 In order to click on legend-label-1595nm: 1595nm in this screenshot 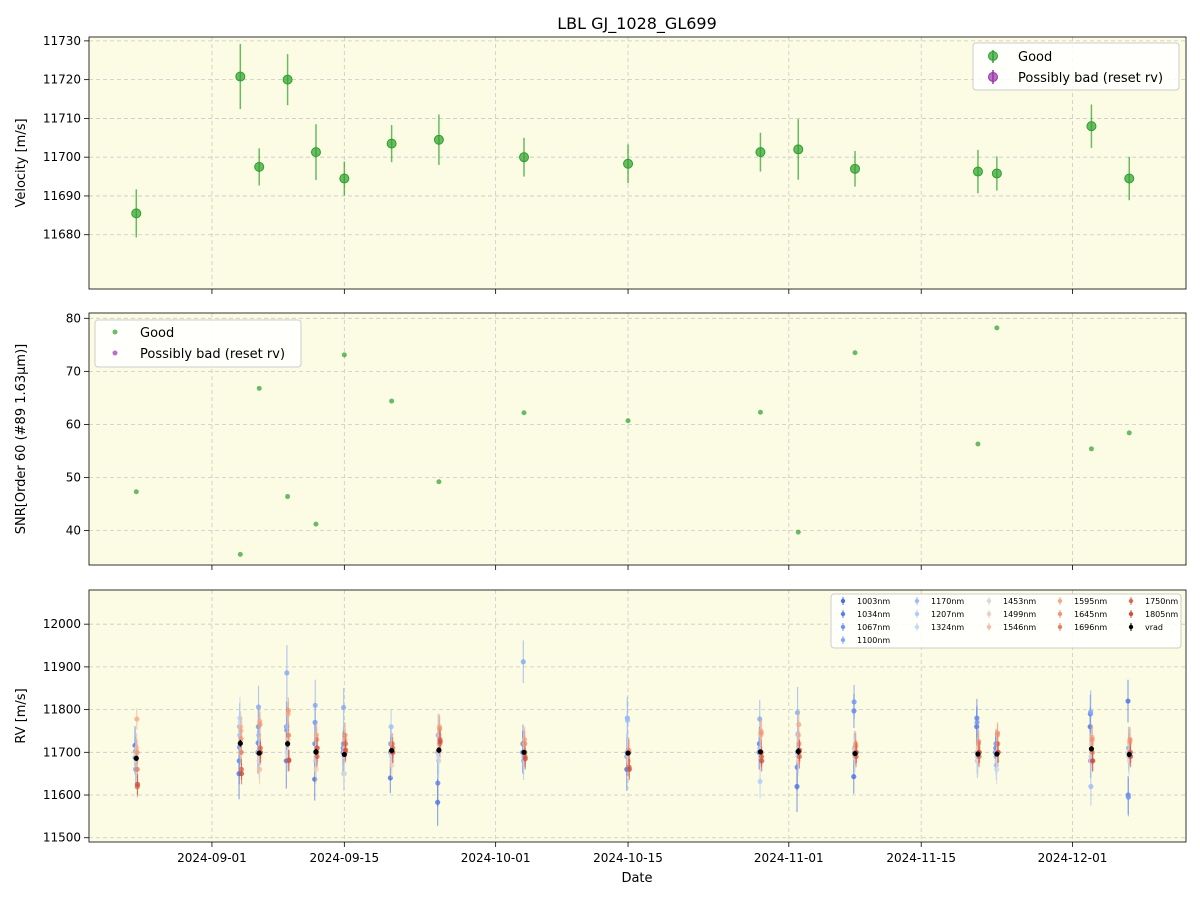, I will do `click(1090, 601)`.